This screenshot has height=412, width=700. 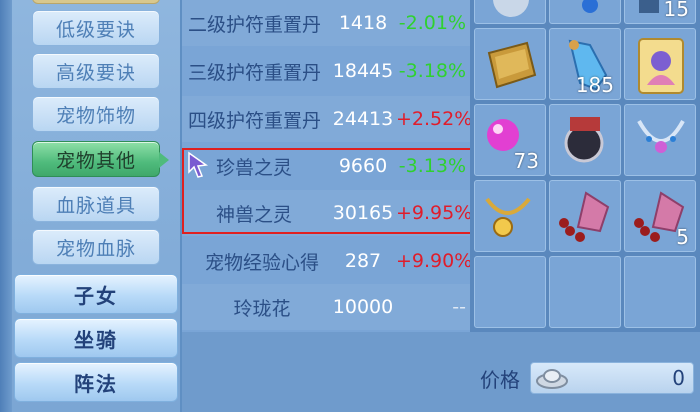 What do you see at coordinates (526, 161) in the screenshot?
I see `item-quantity: 73` at bounding box center [526, 161].